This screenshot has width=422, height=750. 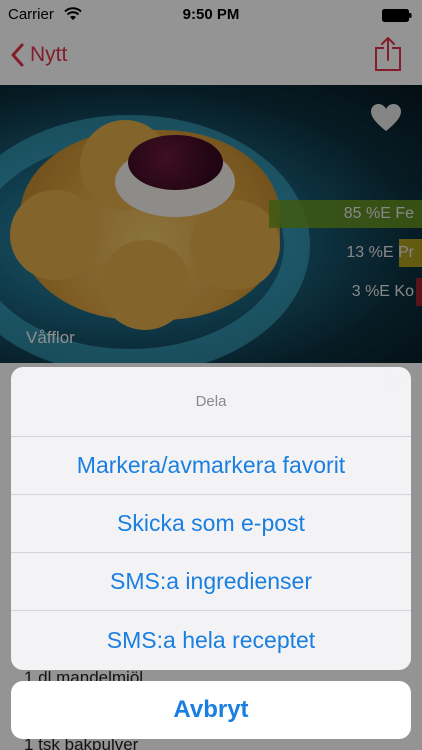 I want to click on send-email-button: Skicka som e-post, so click(x=211, y=524).